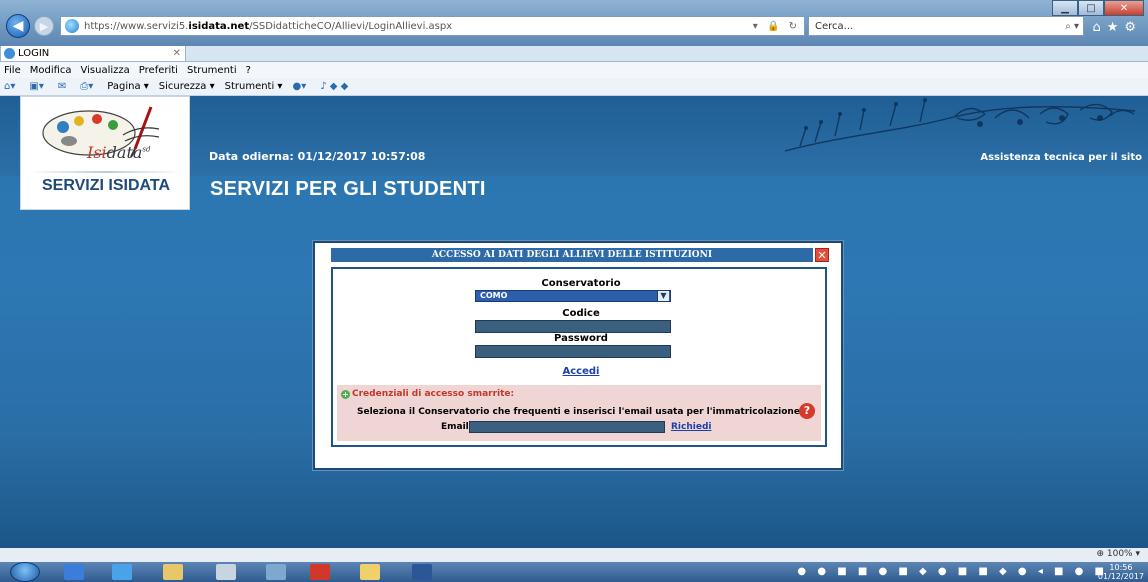 This screenshot has height=582, width=1148. What do you see at coordinates (1091, 8) in the screenshot?
I see `maximize-button: □` at bounding box center [1091, 8].